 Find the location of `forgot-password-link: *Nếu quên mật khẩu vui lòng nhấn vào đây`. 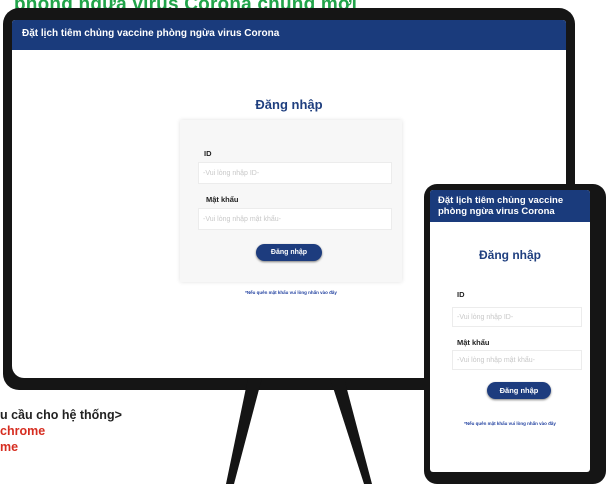

forgot-password-link: *Nếu quên mật khẩu vui lòng nhấn vào đây is located at coordinates (291, 292).